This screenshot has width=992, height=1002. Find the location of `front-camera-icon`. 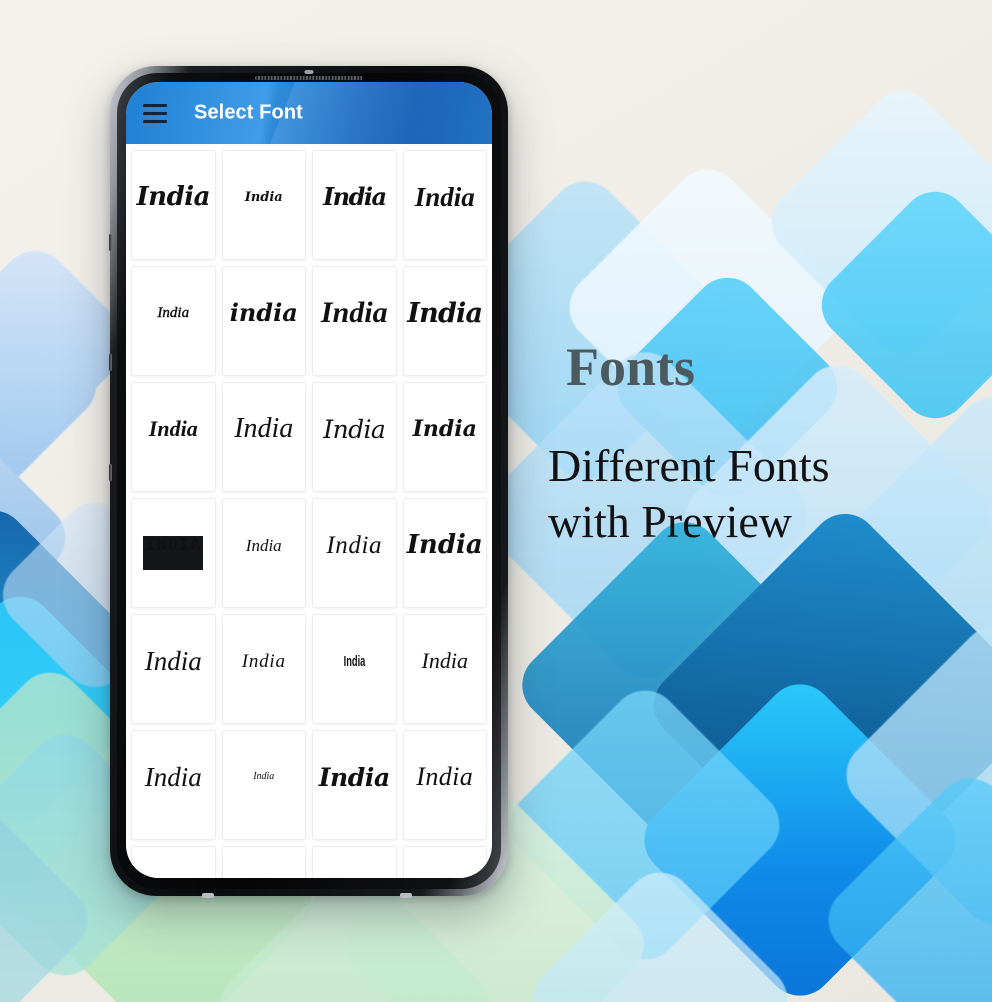

front-camera-icon is located at coordinates (309, 72).